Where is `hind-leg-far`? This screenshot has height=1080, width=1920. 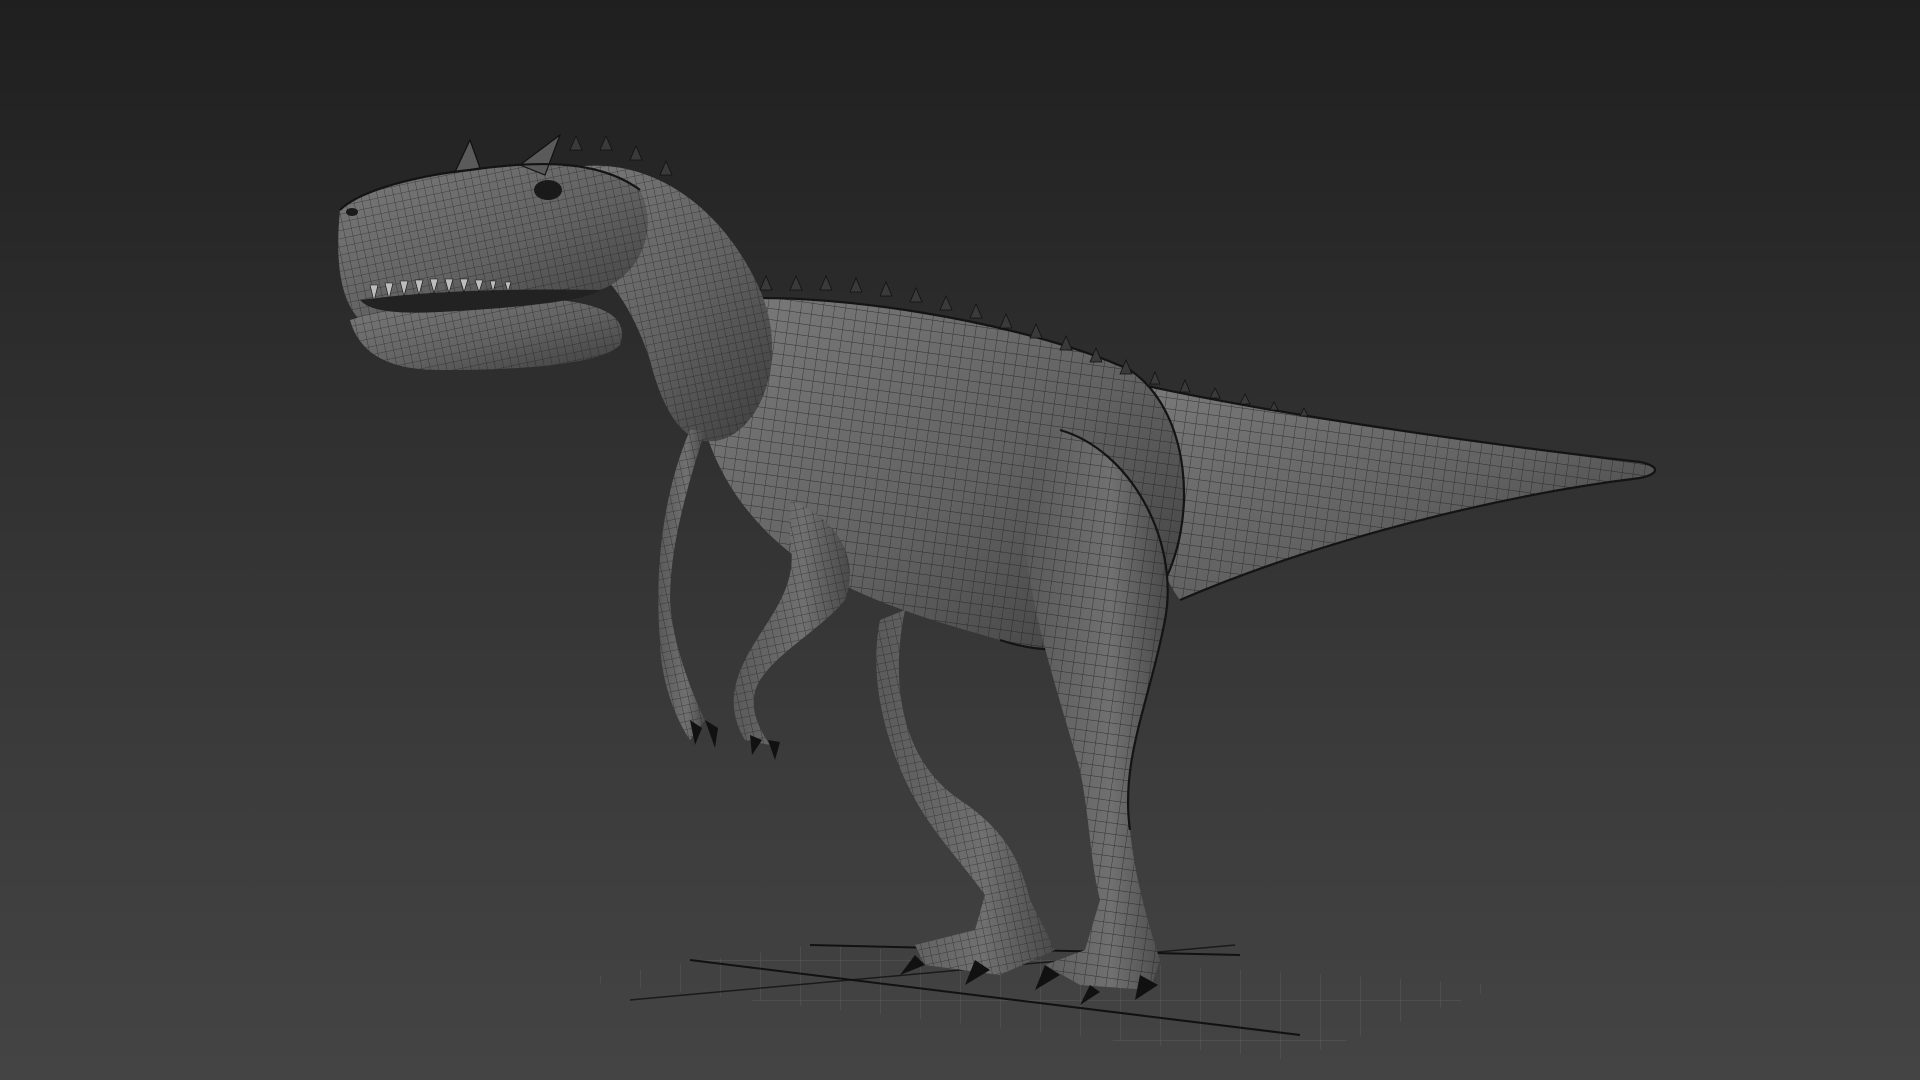 hind-leg-far is located at coordinates (965, 792).